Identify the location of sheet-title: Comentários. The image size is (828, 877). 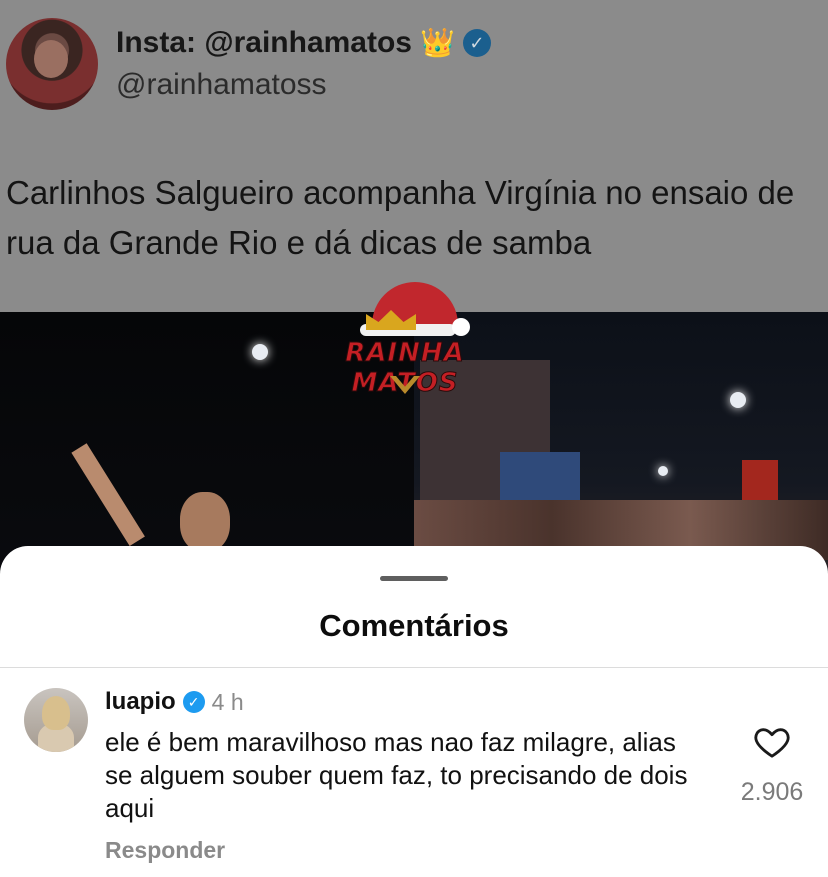
(414, 625).